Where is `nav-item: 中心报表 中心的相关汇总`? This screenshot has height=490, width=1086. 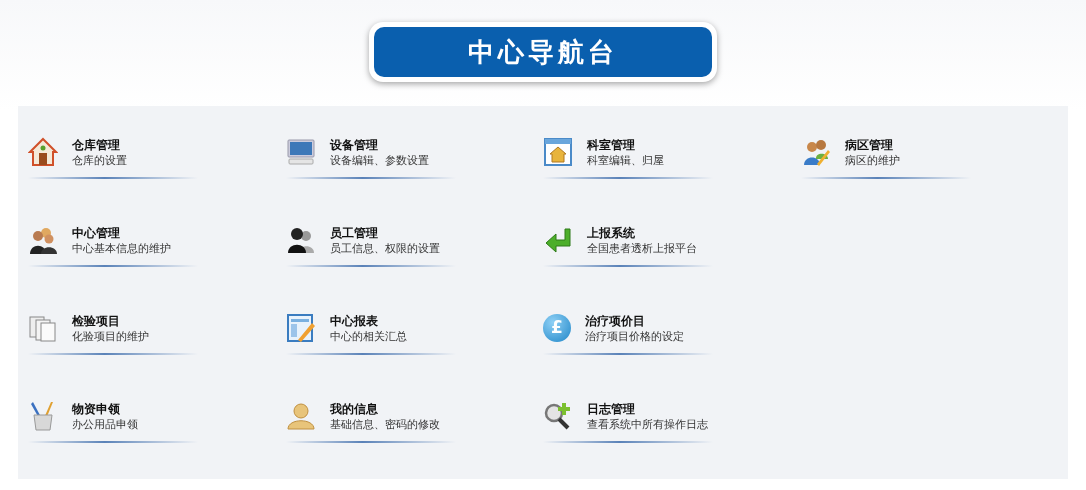
nav-item: 中心报表 中心的相关汇总 is located at coordinates (370, 333).